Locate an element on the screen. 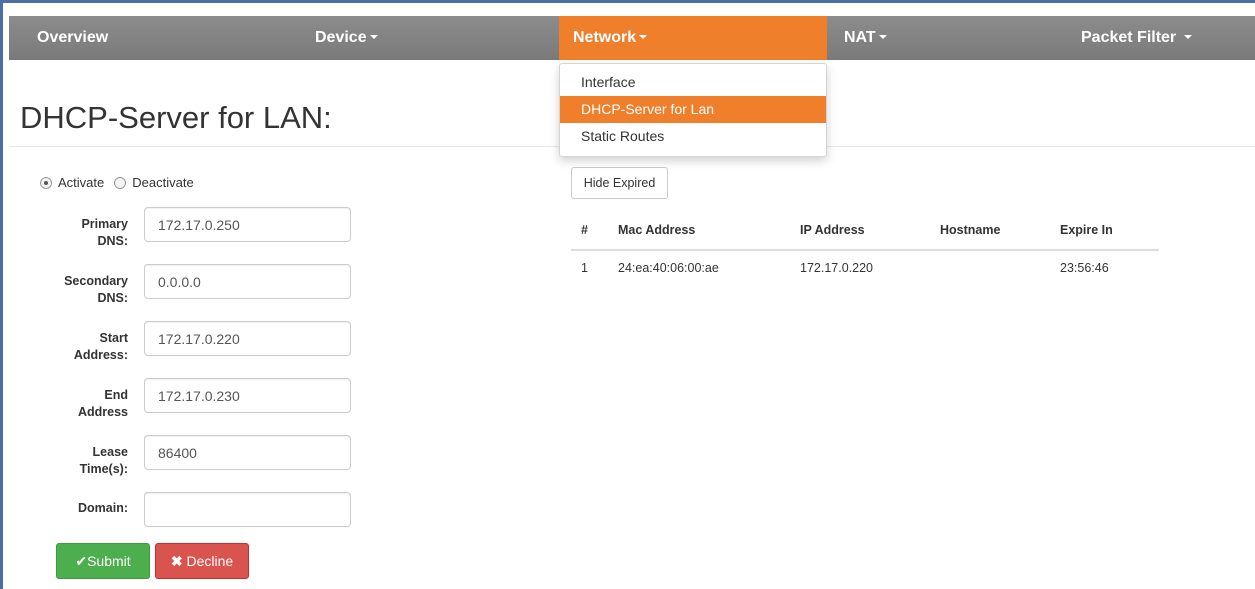  lease-cell-ip: 172.17.0.220 is located at coordinates (836, 268).